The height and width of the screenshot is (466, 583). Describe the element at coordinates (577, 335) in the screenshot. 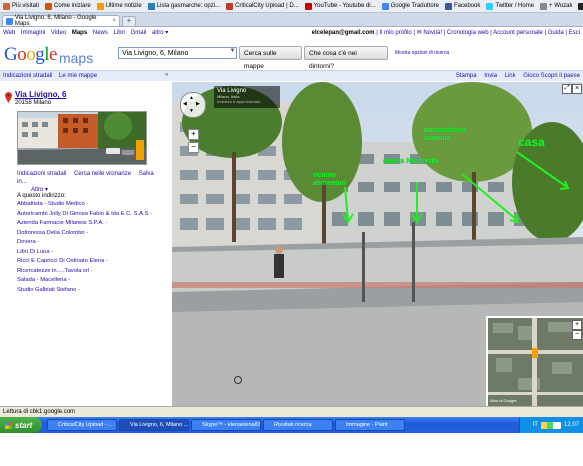

I see `minimap-zoom-out: −` at that location.